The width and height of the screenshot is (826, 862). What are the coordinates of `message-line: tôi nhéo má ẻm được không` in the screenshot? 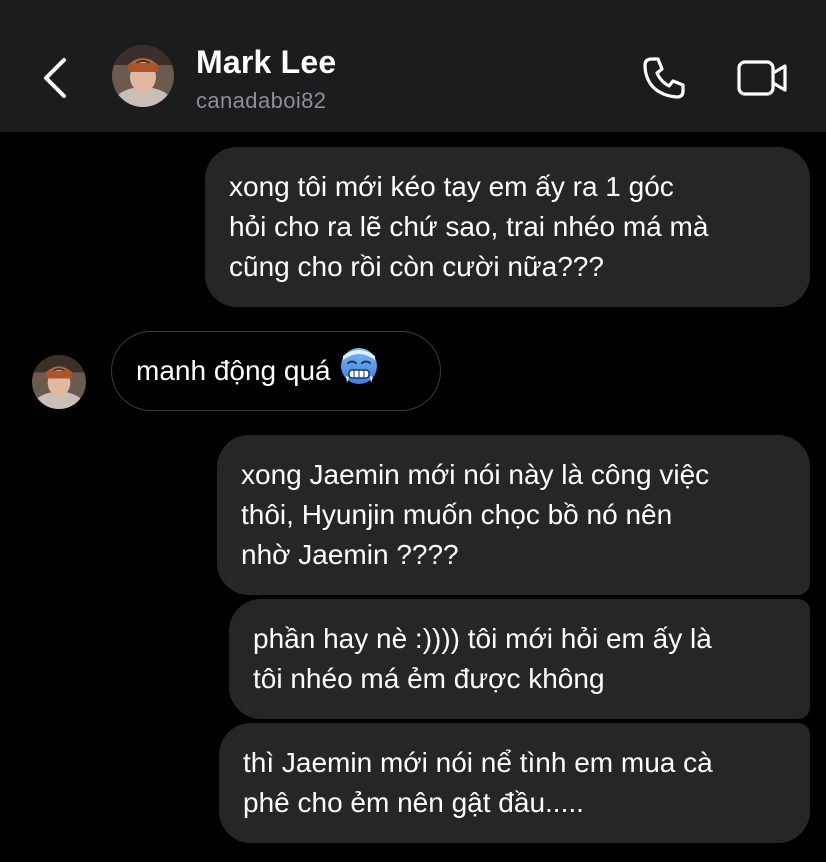 It's located at (429, 678).